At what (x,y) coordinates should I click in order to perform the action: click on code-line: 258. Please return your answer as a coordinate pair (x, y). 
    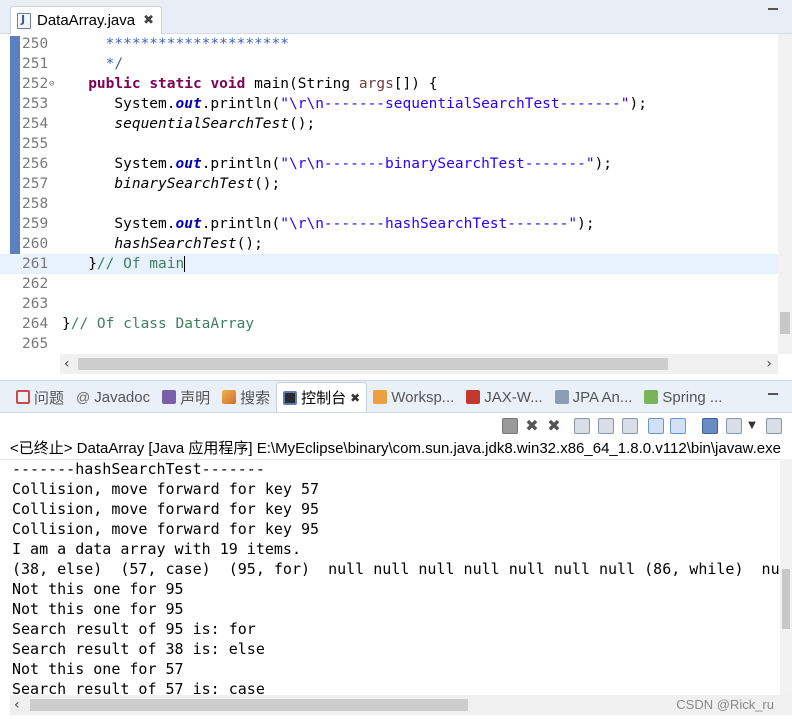
    Looking at the image, I should click on (389, 204).